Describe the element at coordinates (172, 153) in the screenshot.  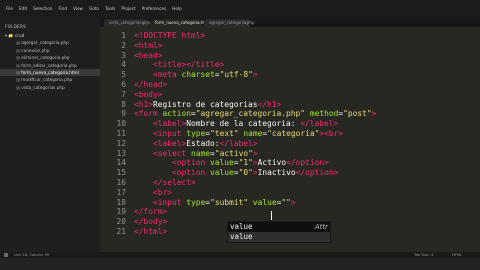
I see `code-token: <select` at that location.